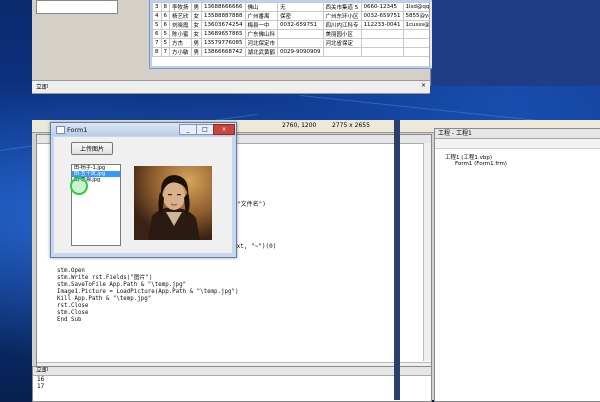 The image size is (600, 402). What do you see at coordinates (180, 7) in the screenshot?
I see `grid-cell: 李牧扬` at bounding box center [180, 7].